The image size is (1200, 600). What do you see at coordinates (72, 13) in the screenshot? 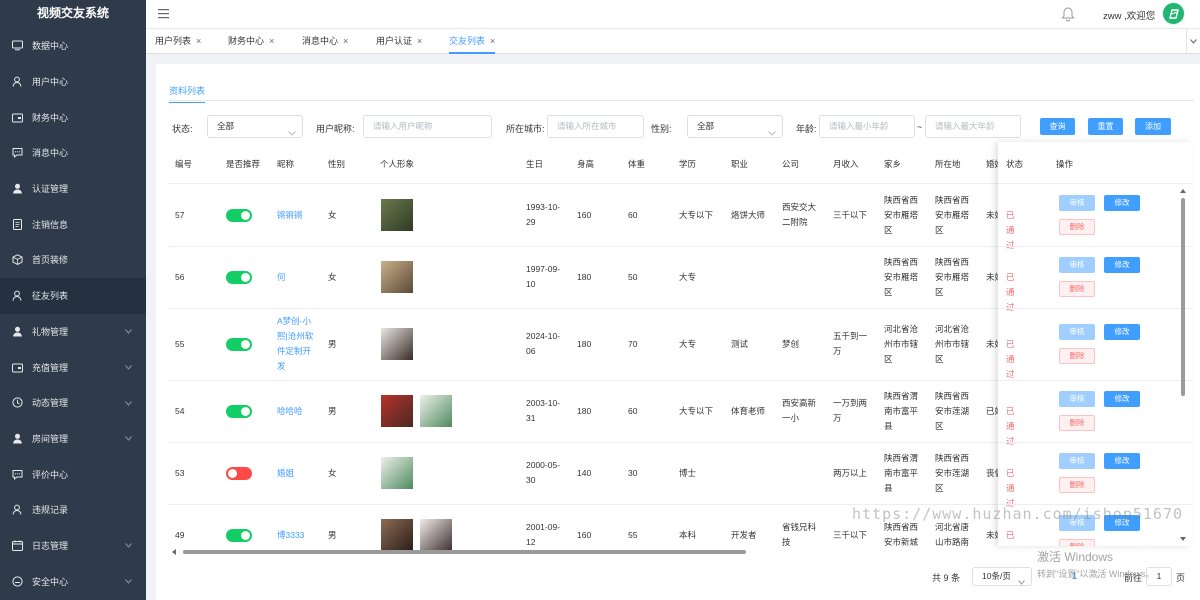
I see `app-title: 视频交友系统` at bounding box center [72, 13].